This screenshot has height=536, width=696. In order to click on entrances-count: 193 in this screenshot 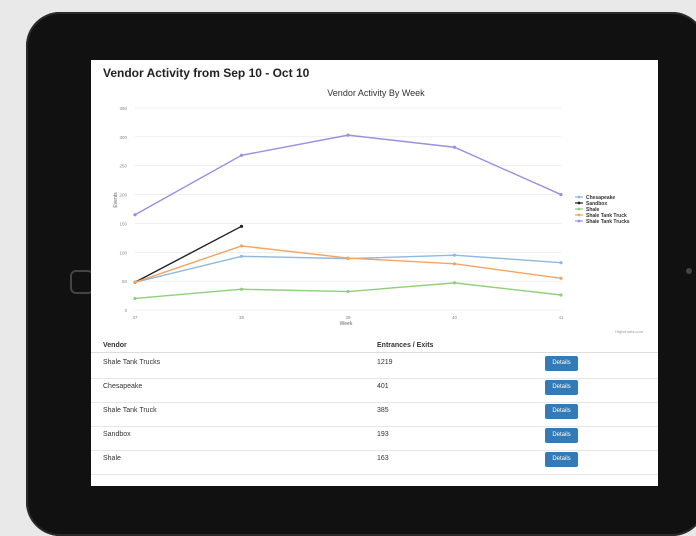, I will do `click(383, 434)`.